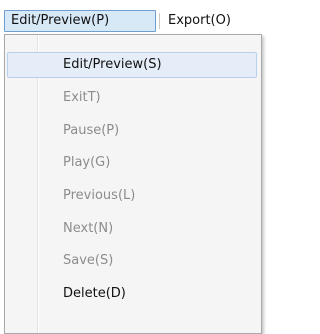 This screenshot has width=320, height=334. What do you see at coordinates (132, 98) in the screenshot?
I see `menu-item-exit: ExitT)` at bounding box center [132, 98].